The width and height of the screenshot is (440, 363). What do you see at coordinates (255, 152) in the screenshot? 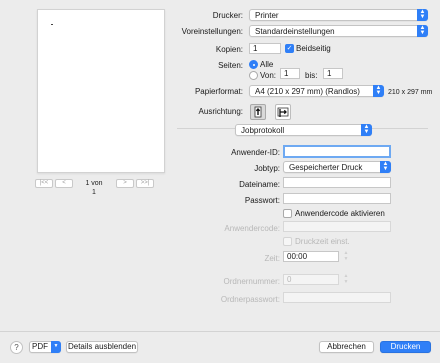
I see `user-id-label: Anwender-ID:` at bounding box center [255, 152].